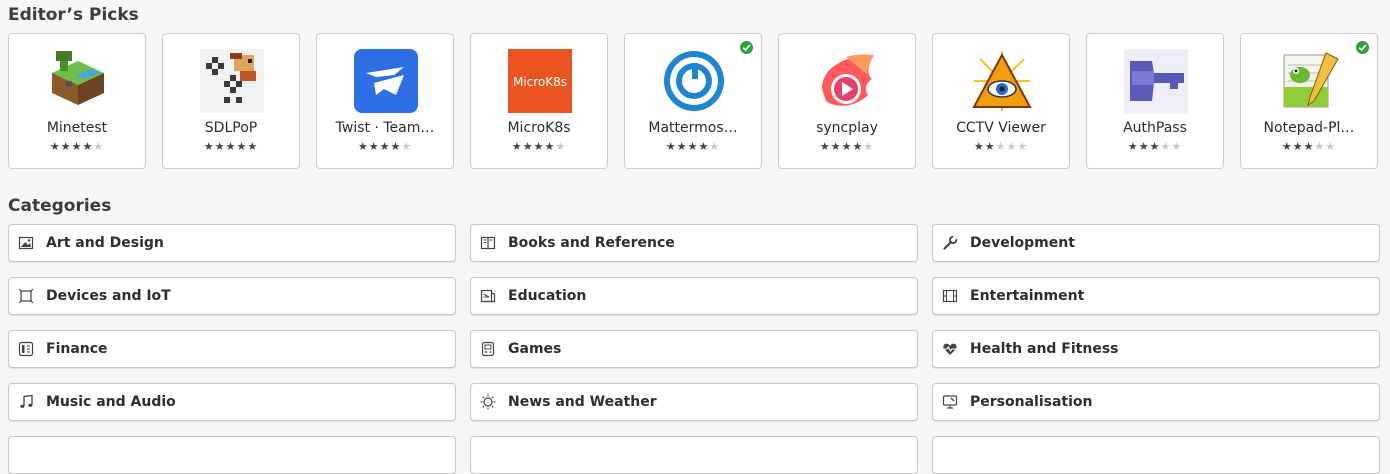  I want to click on app-card-cctv-viewer: CCTV Viewer ★★★★★, so click(1001, 101).